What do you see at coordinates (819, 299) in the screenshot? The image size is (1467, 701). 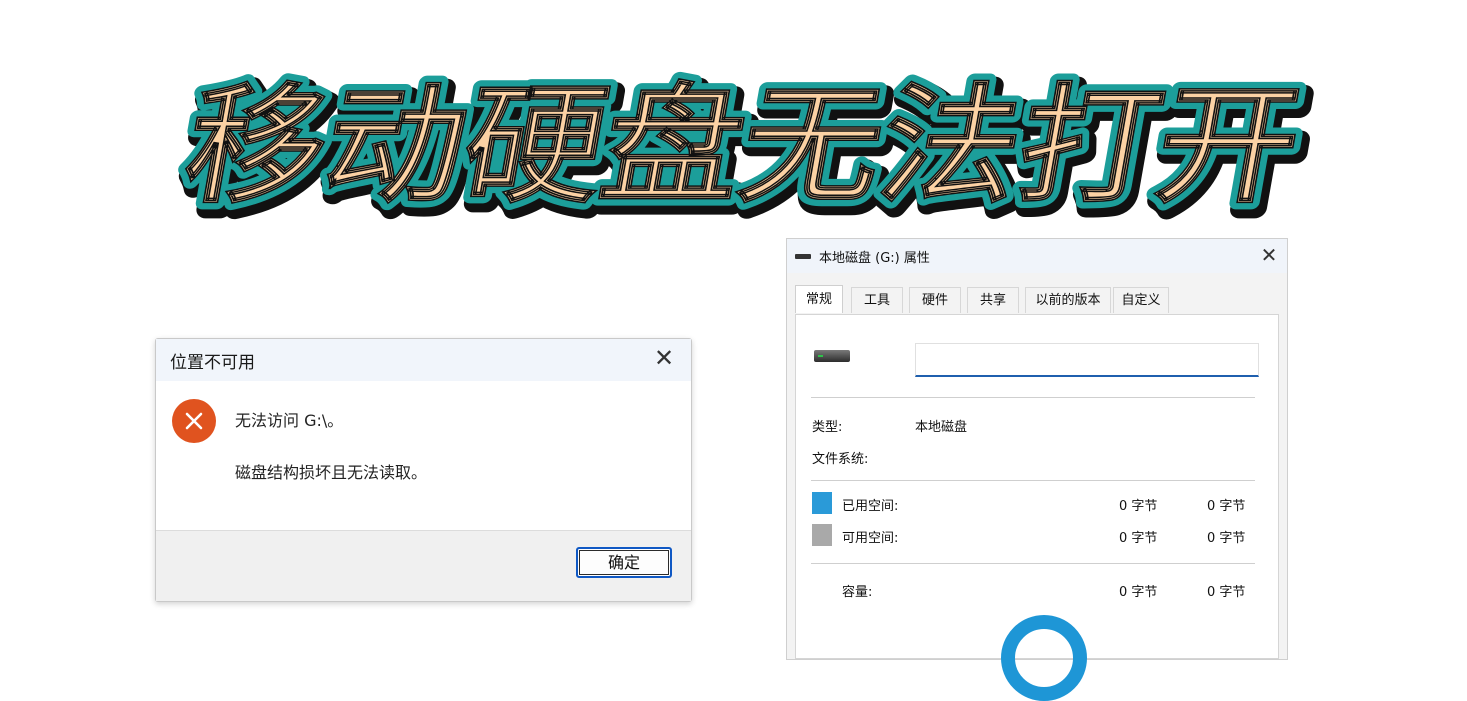 I see `tab-general: 常规` at bounding box center [819, 299].